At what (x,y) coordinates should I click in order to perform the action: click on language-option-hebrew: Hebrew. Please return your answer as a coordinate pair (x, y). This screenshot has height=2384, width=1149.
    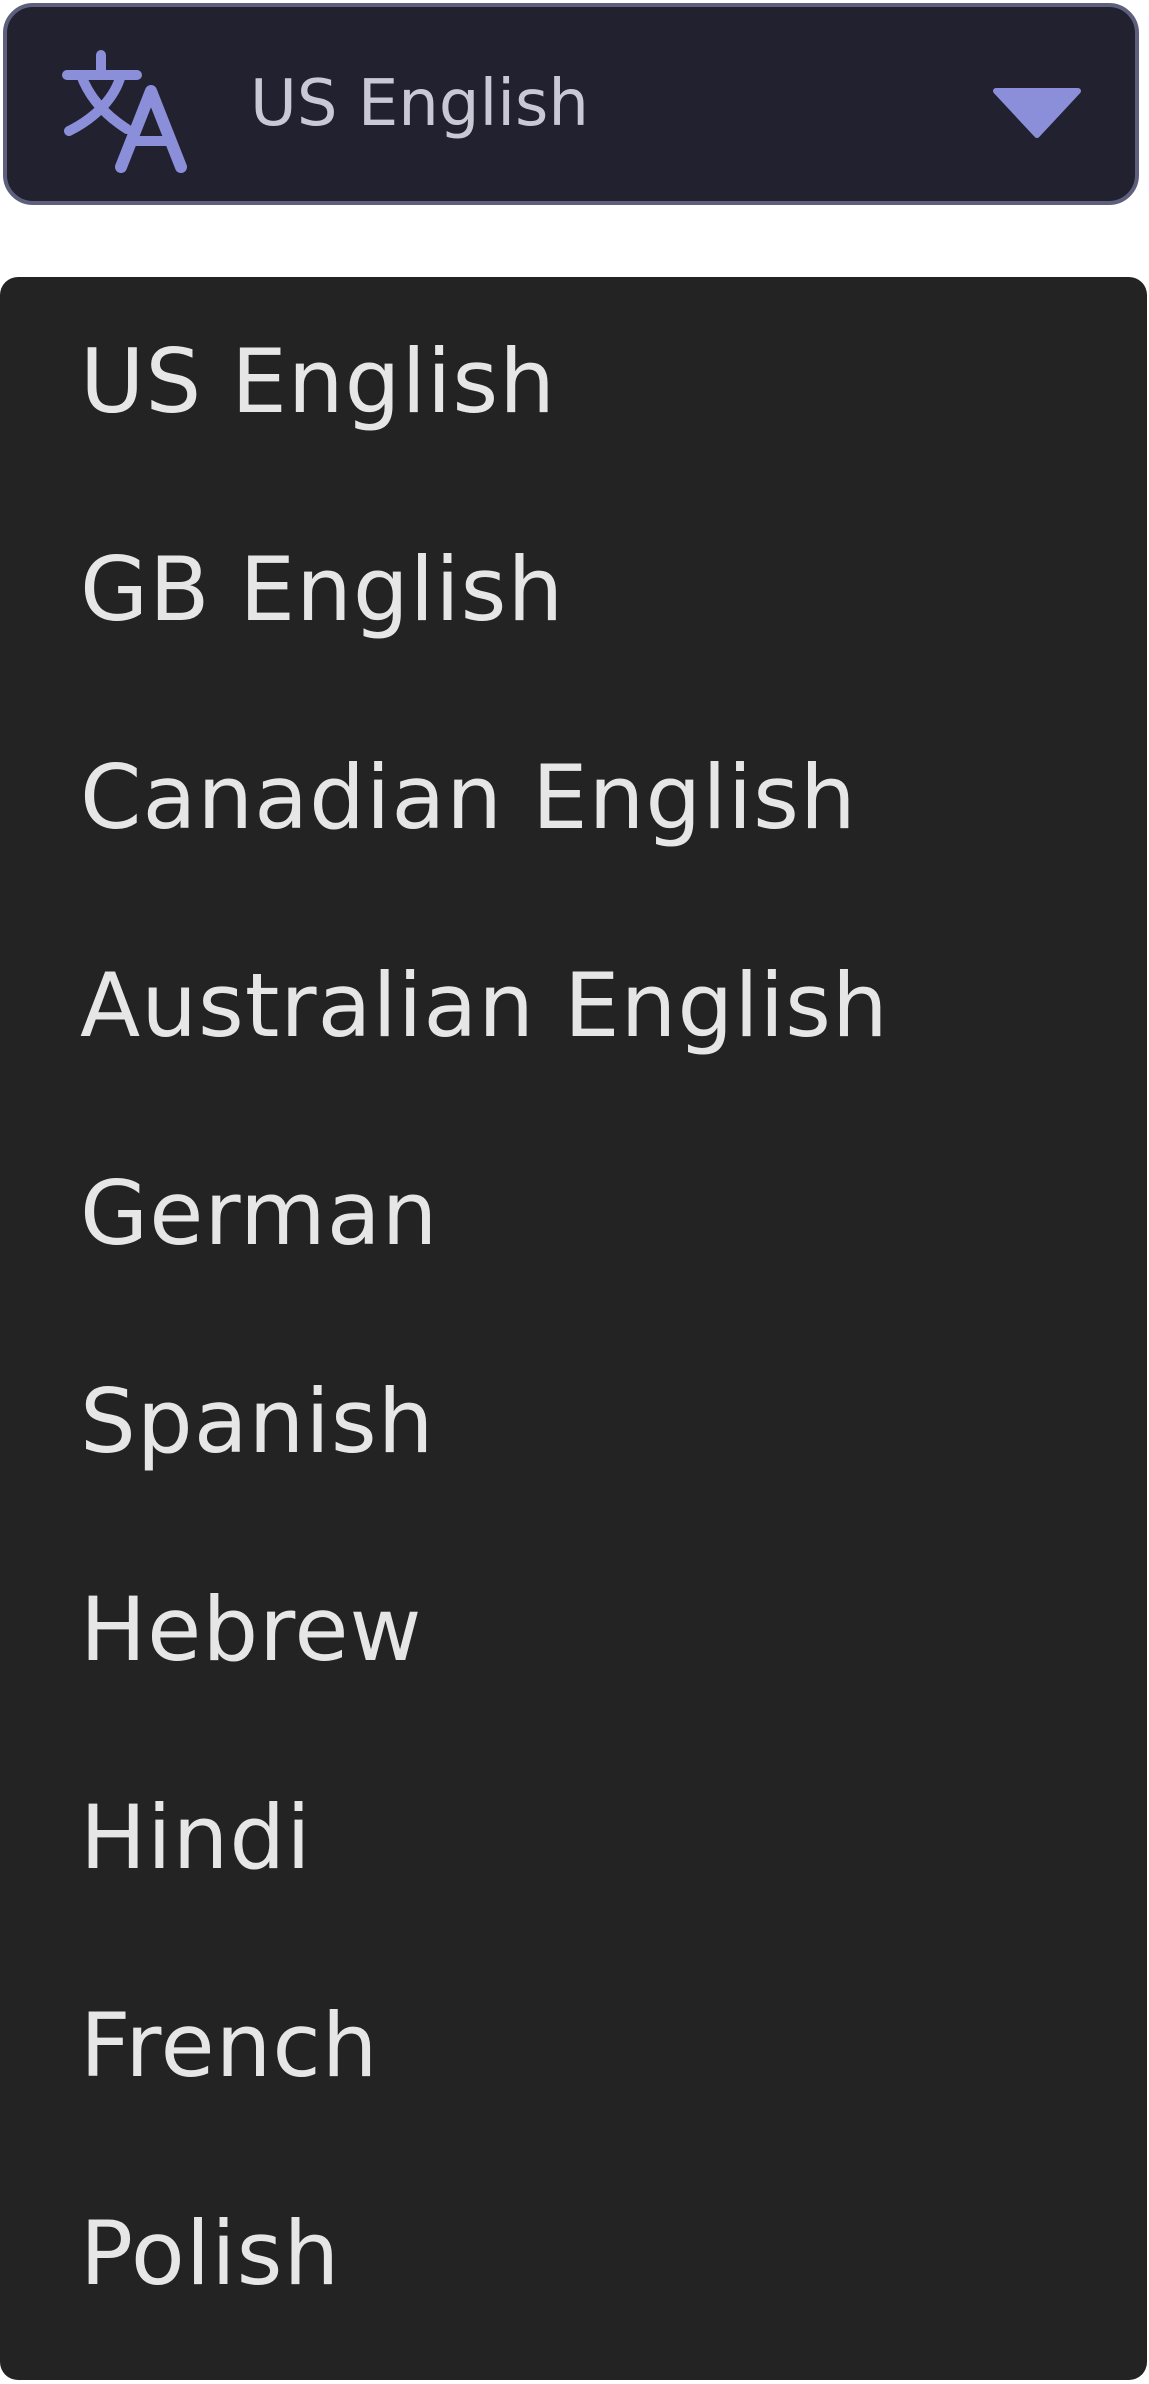
    Looking at the image, I should click on (573, 1629).